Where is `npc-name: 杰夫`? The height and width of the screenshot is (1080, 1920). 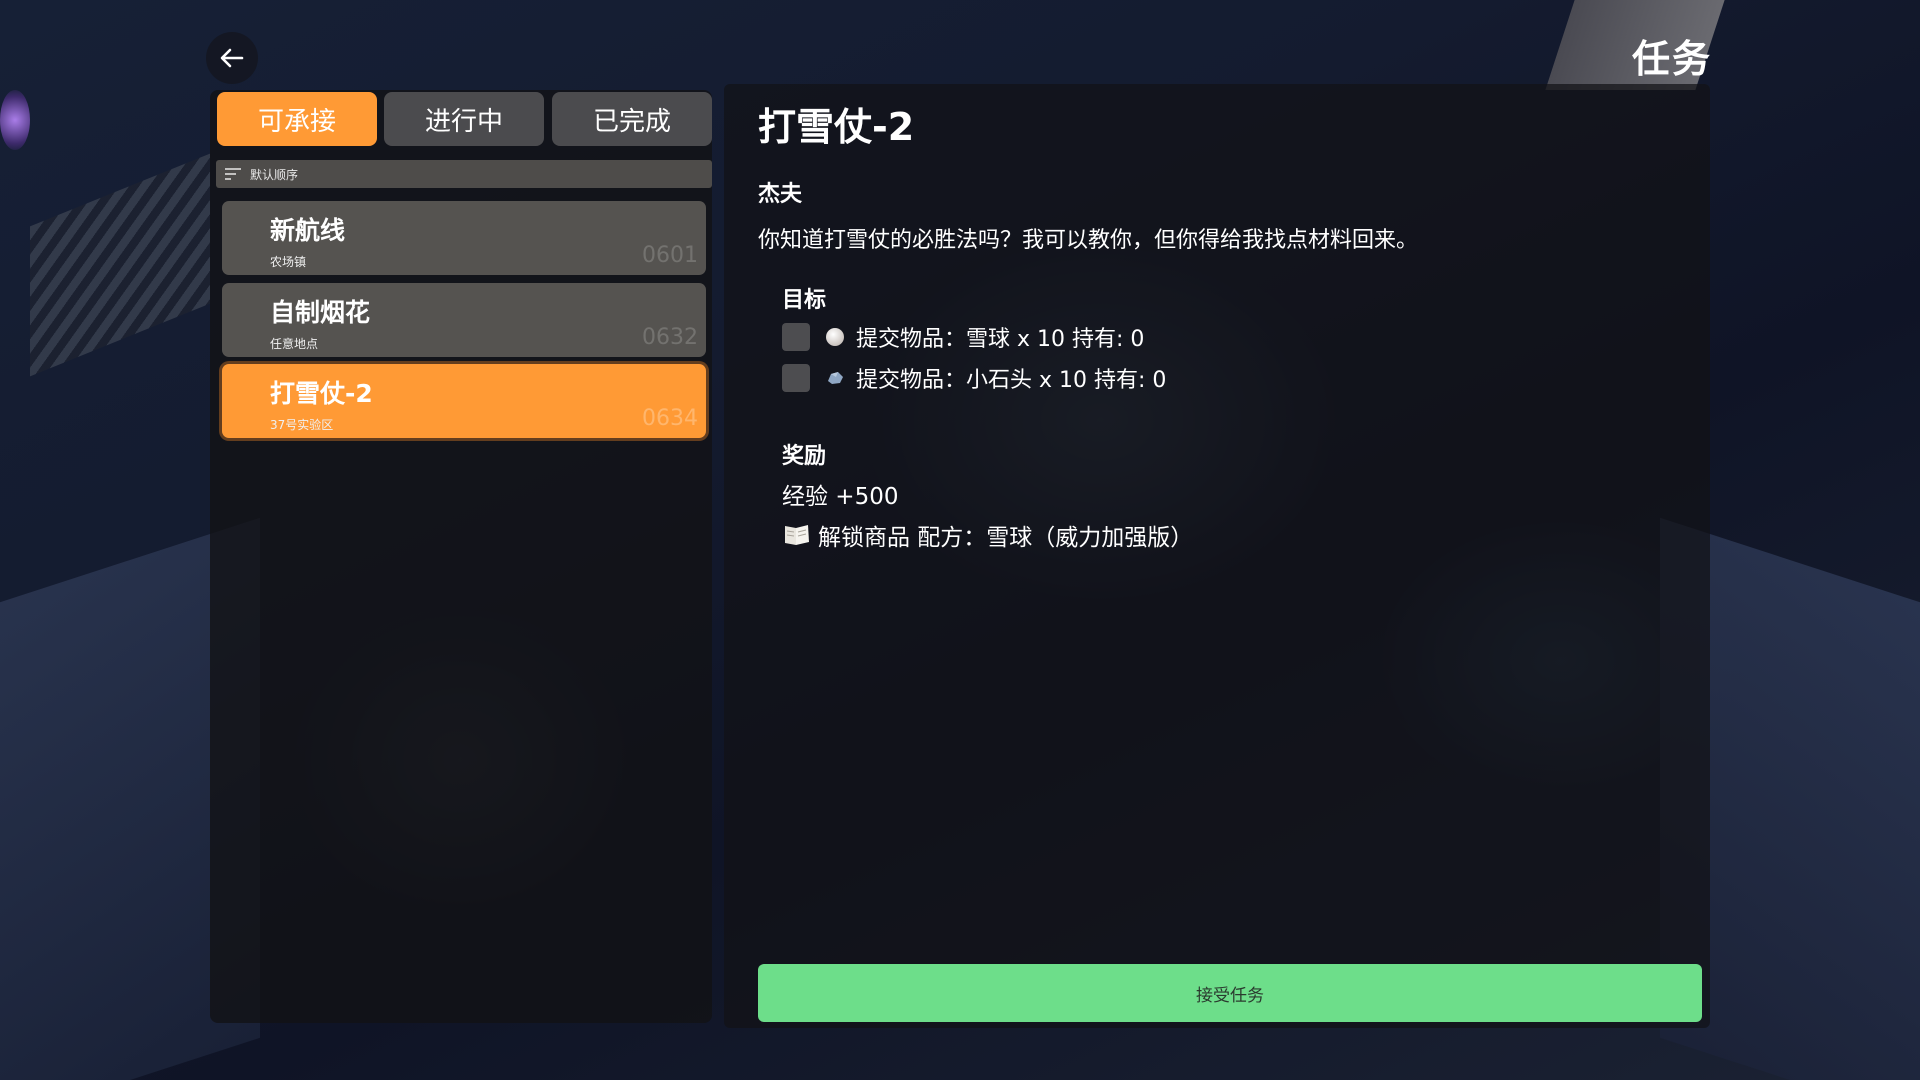
npc-name: 杰夫 is located at coordinates (780, 194).